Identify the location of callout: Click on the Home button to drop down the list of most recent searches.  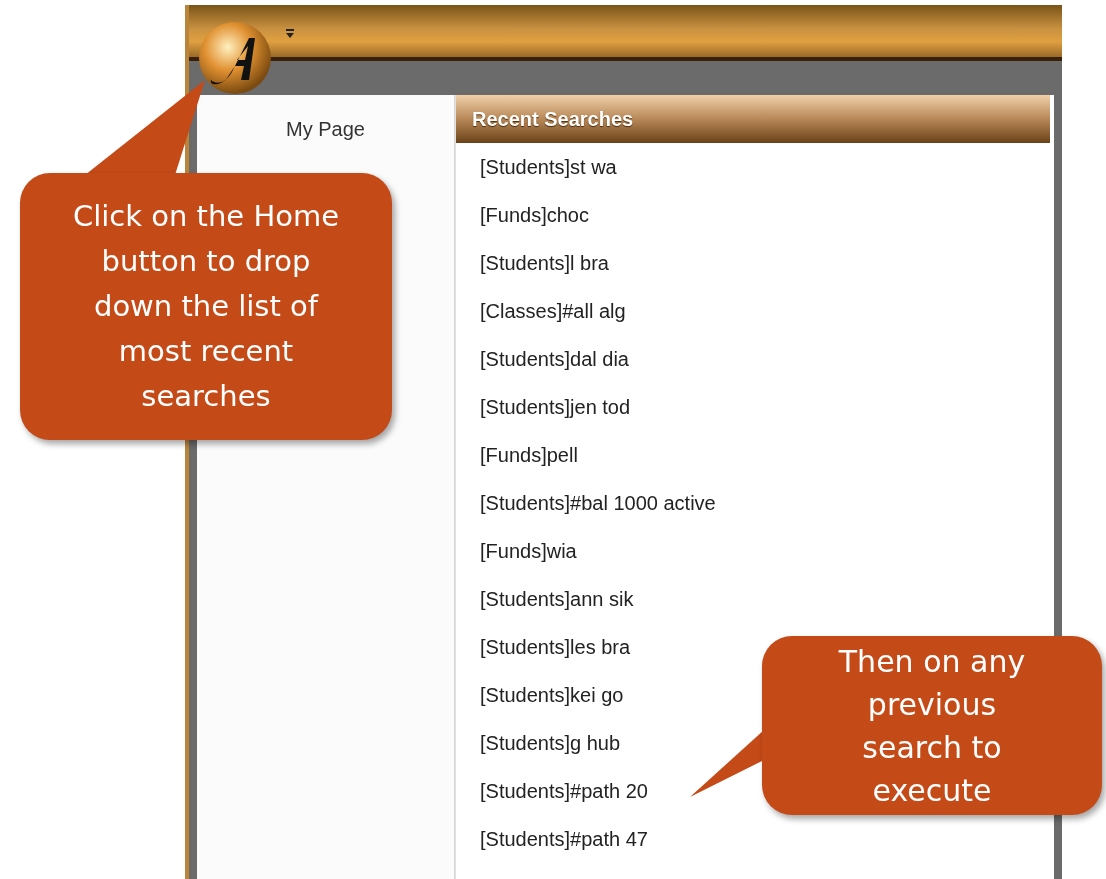
(206, 306).